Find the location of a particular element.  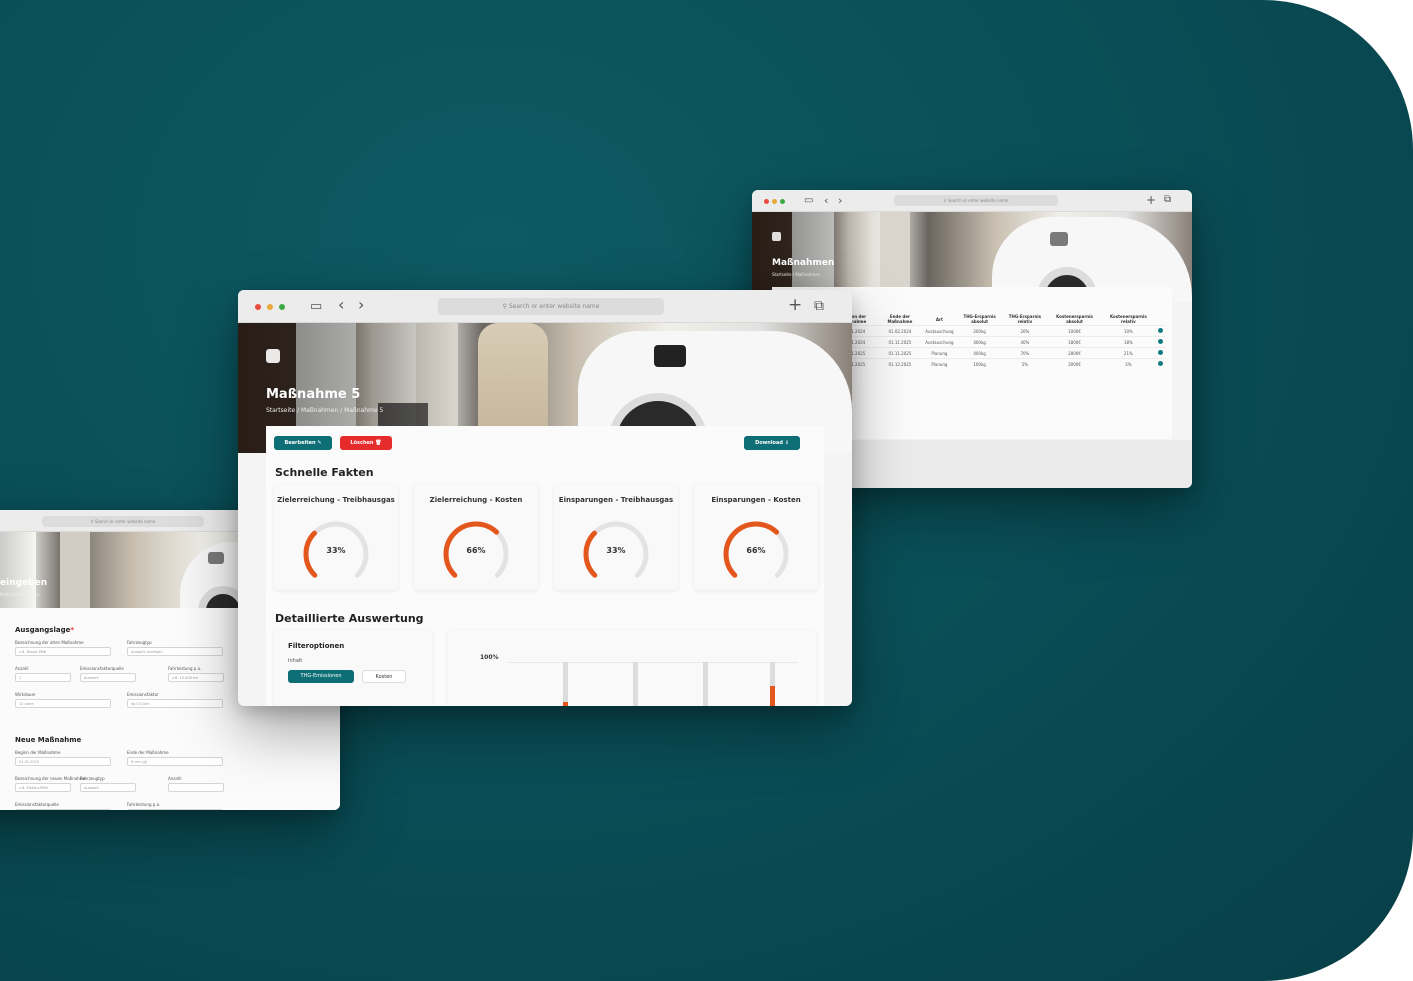

field-label: Anzahl is located at coordinates (22, 668).